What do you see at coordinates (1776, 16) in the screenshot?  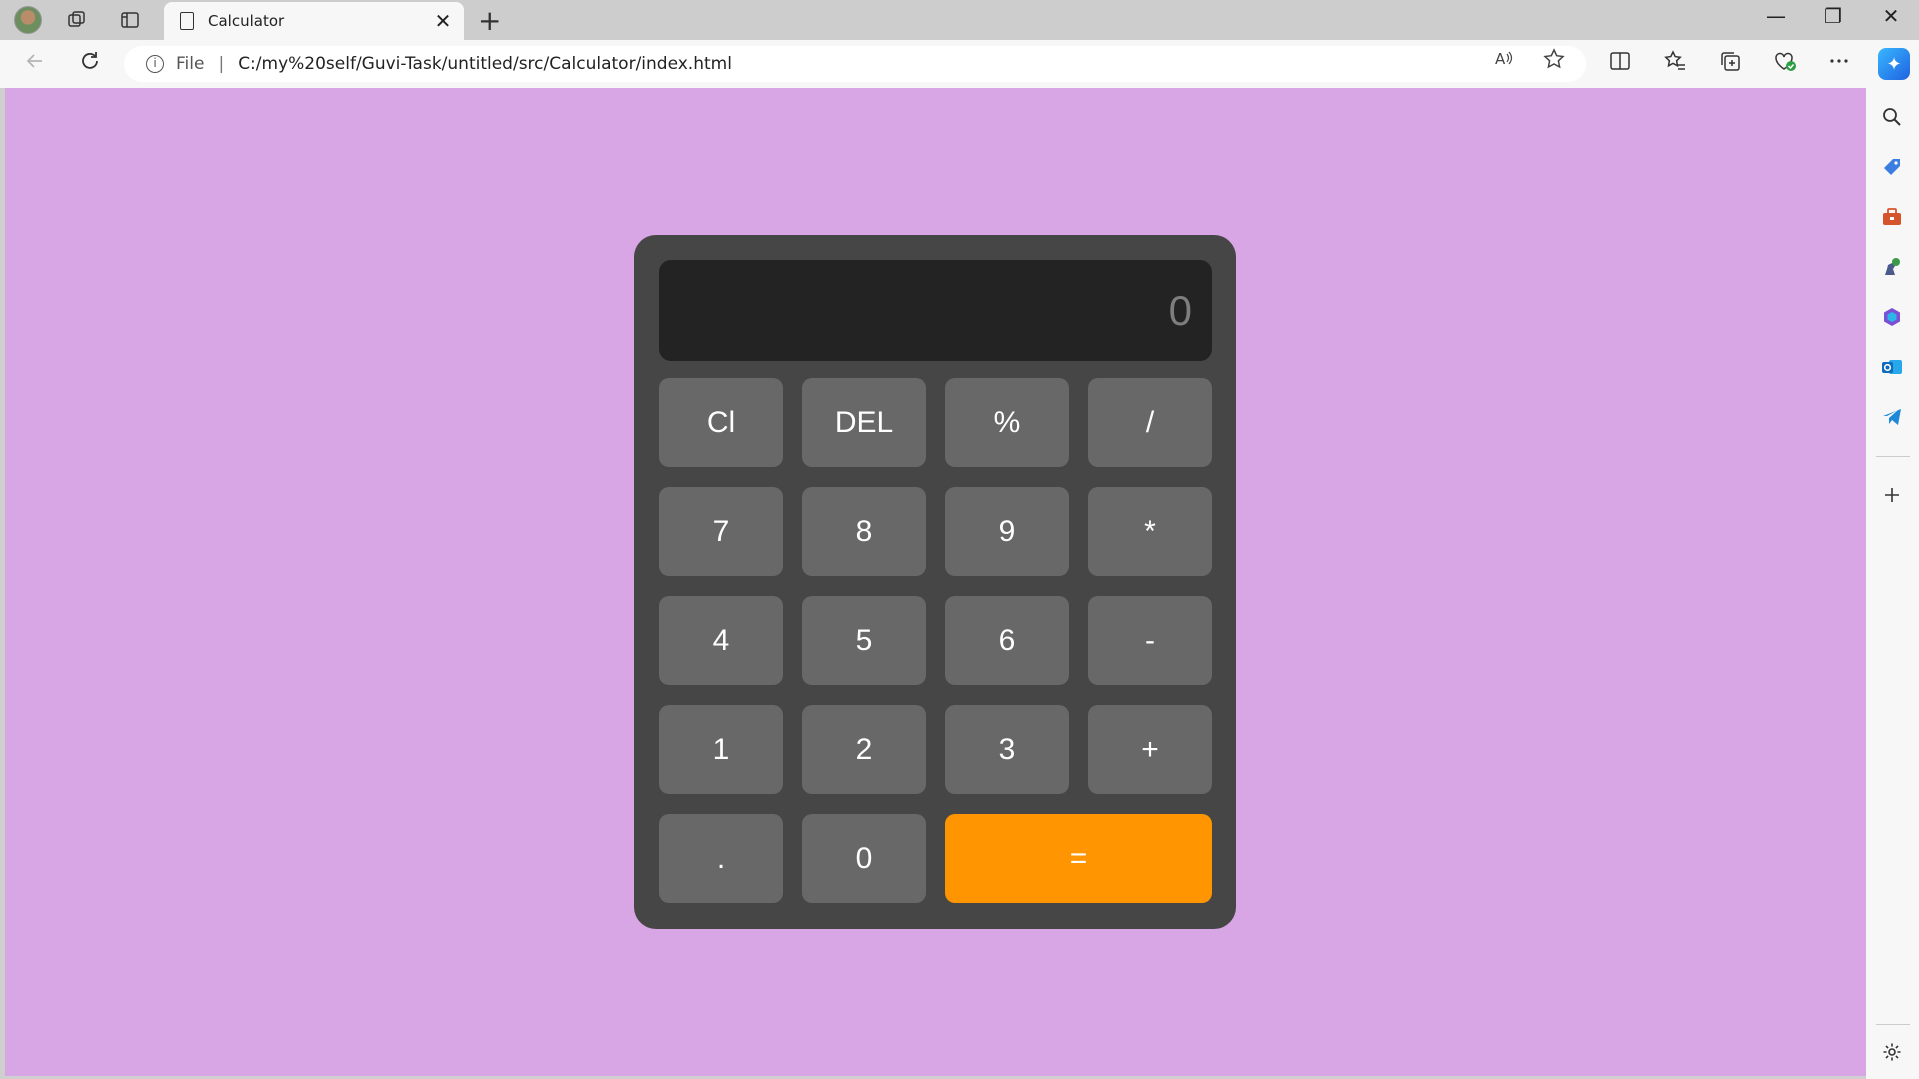 I see `minimize-button: —` at bounding box center [1776, 16].